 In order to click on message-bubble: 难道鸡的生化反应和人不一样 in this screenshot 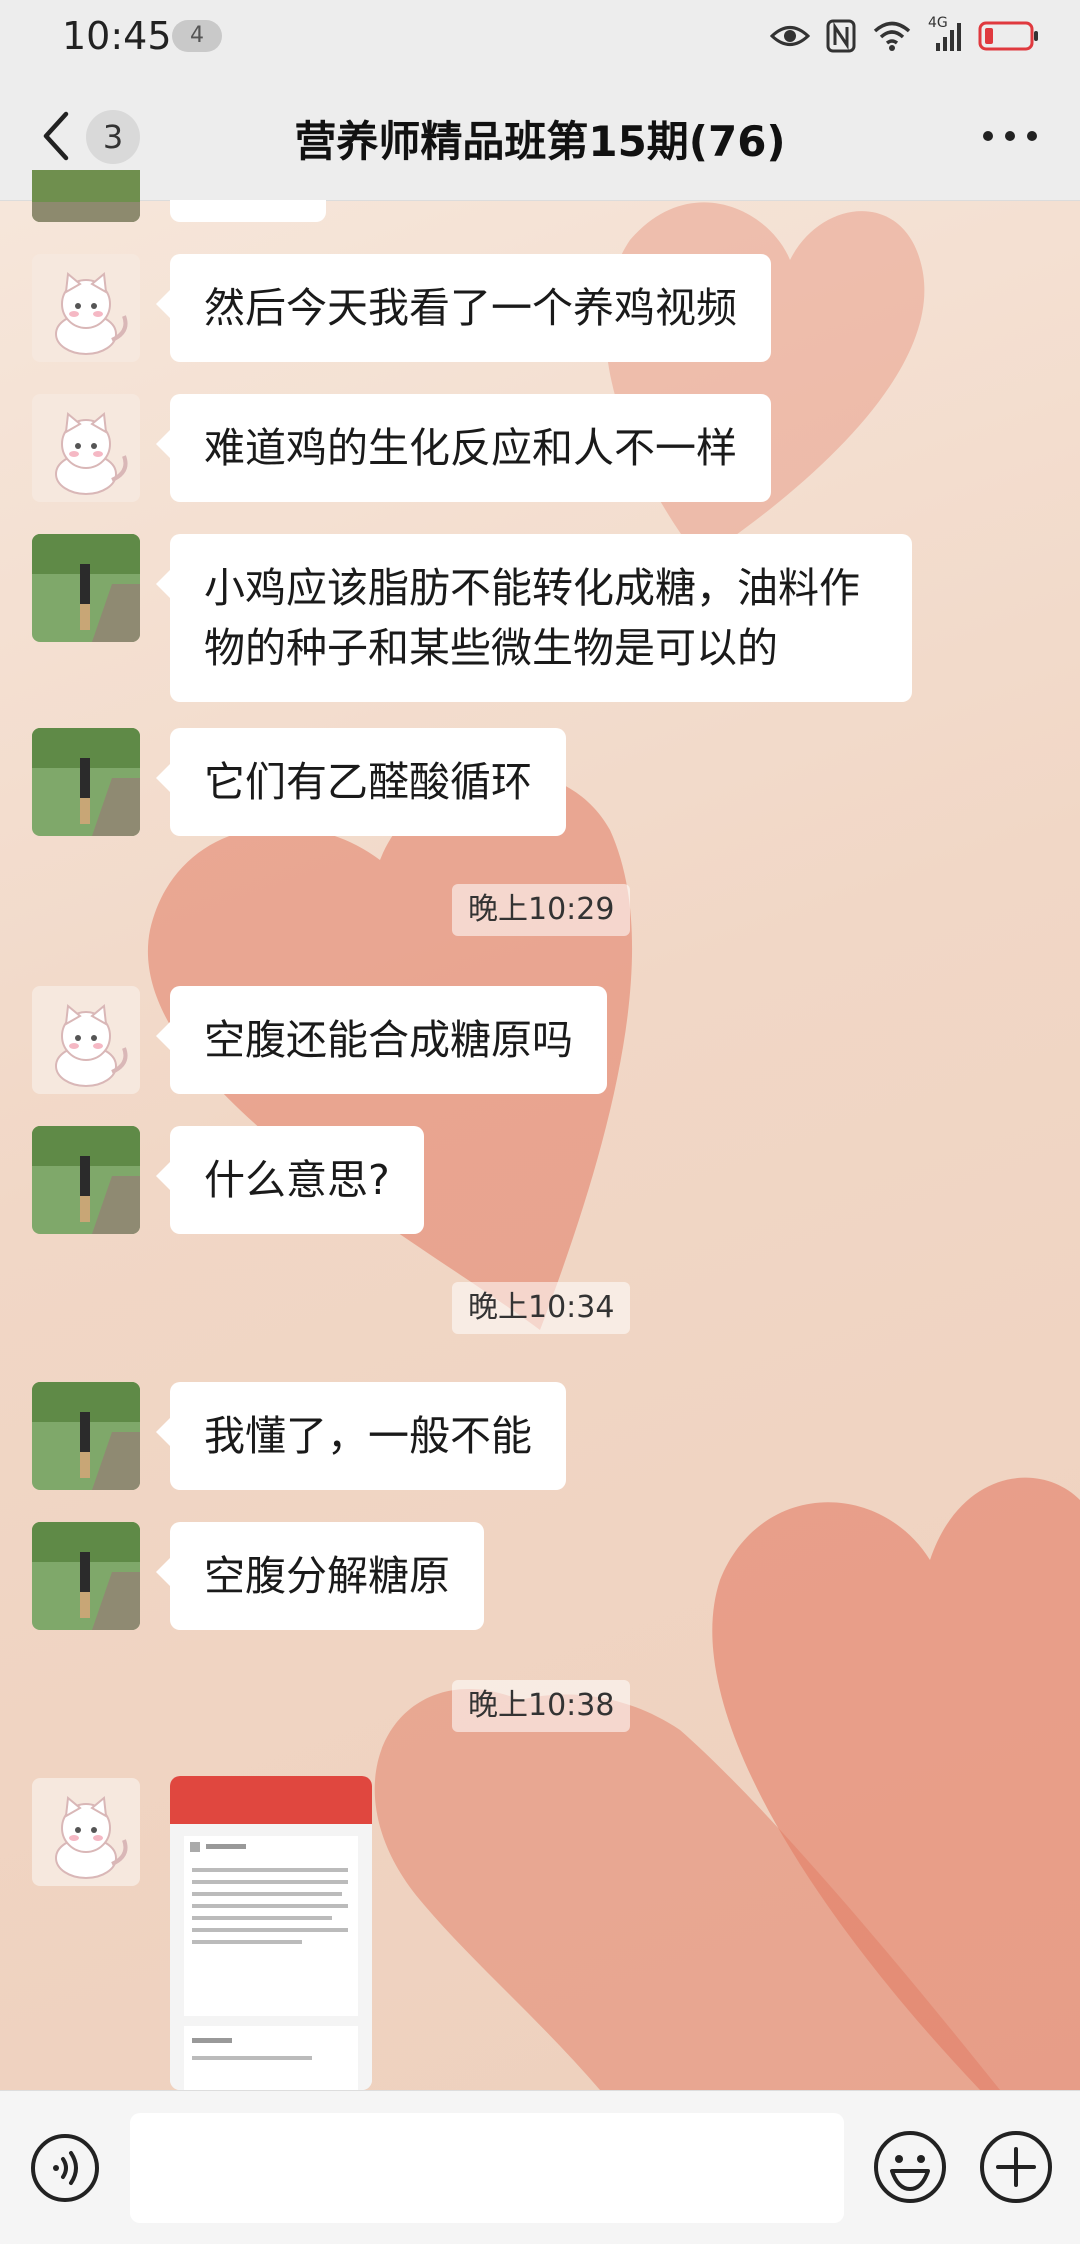, I will do `click(463, 448)`.